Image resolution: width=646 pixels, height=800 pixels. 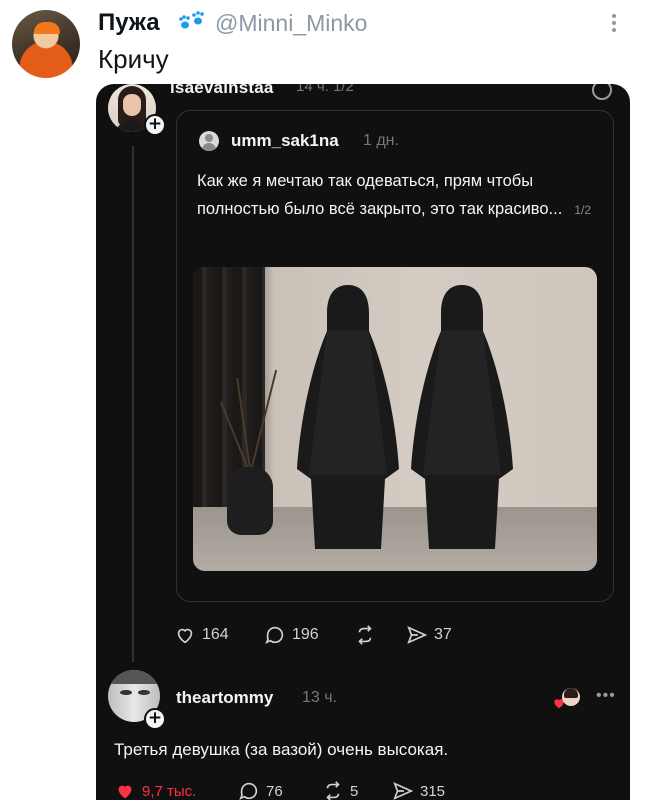 What do you see at coordinates (291, 23) in the screenshot?
I see `author-handle: @Minni_Minko` at bounding box center [291, 23].